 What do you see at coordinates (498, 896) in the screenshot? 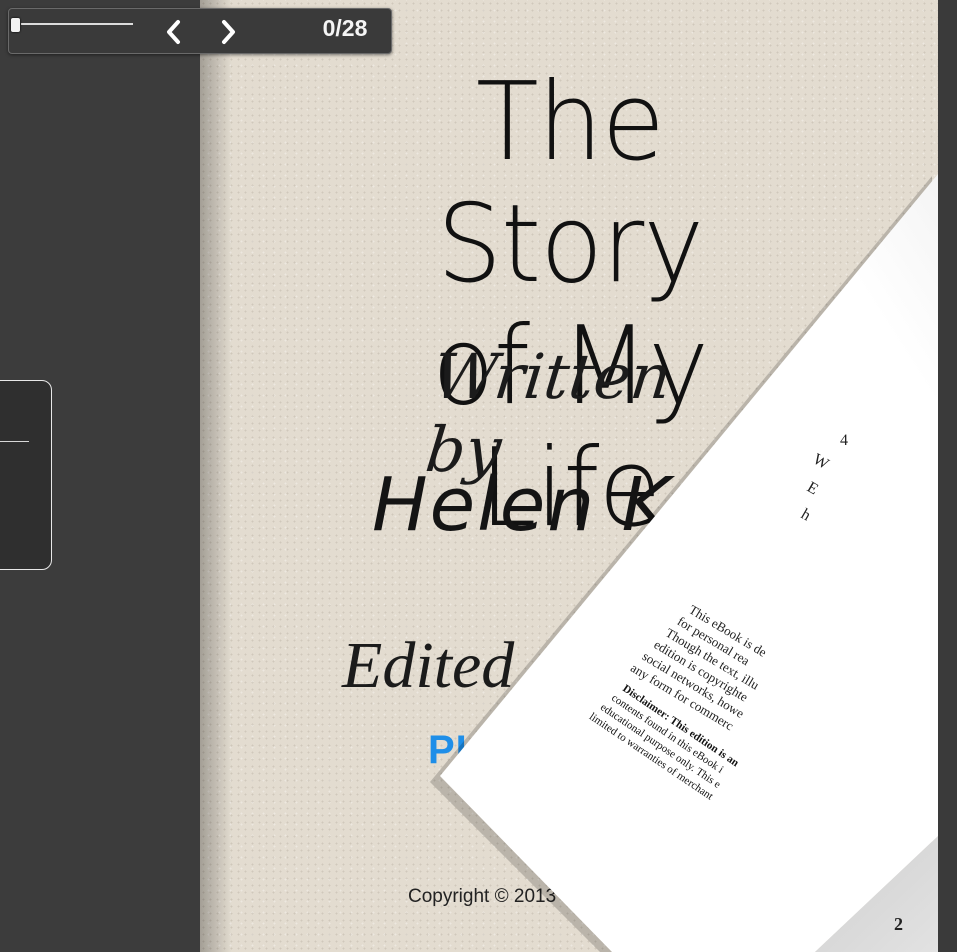
I see `copyright-text: Copyright © 2013 PD` at bounding box center [498, 896].